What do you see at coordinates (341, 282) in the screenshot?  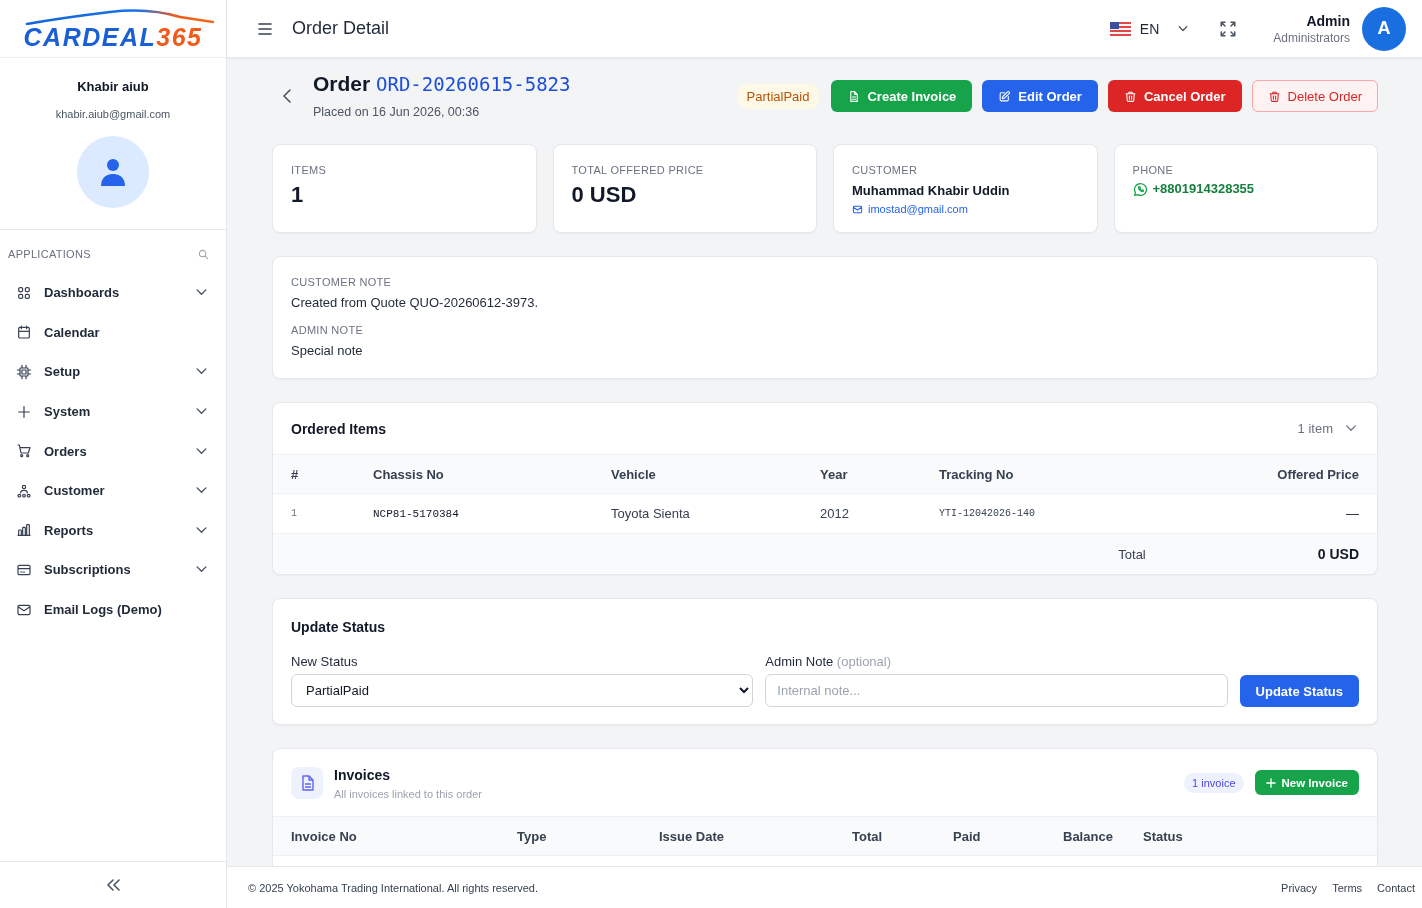 I see `note-label: CUSTOMER NOTE` at bounding box center [341, 282].